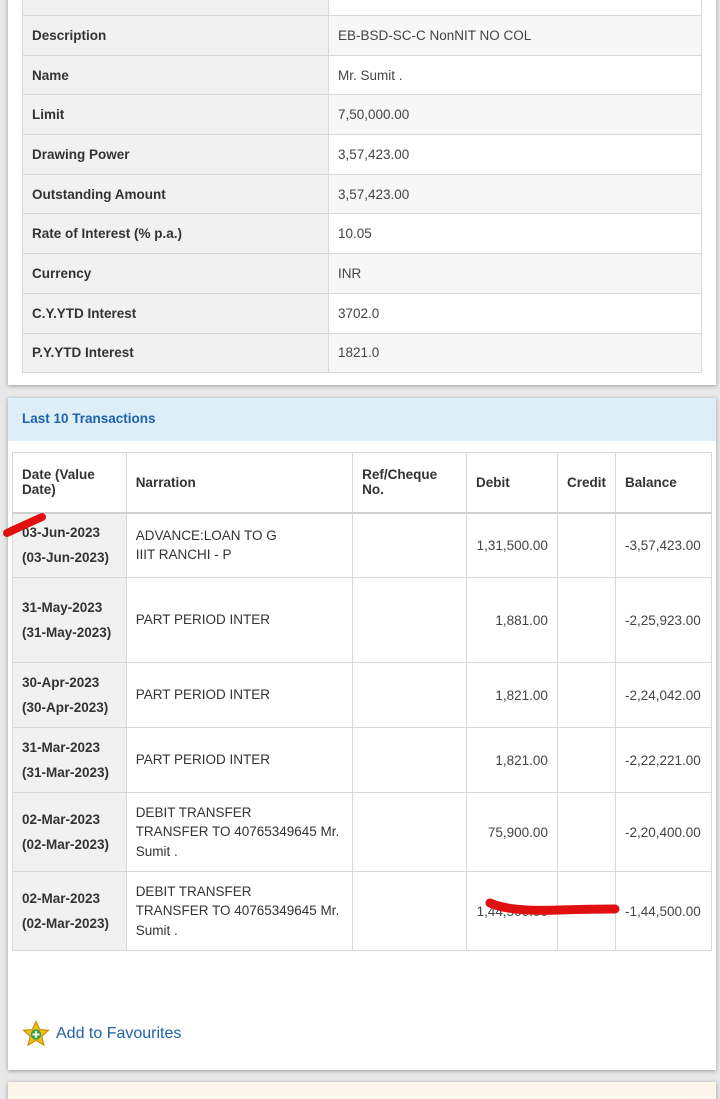  I want to click on value-date: (31-Mar-2023), so click(66, 772).